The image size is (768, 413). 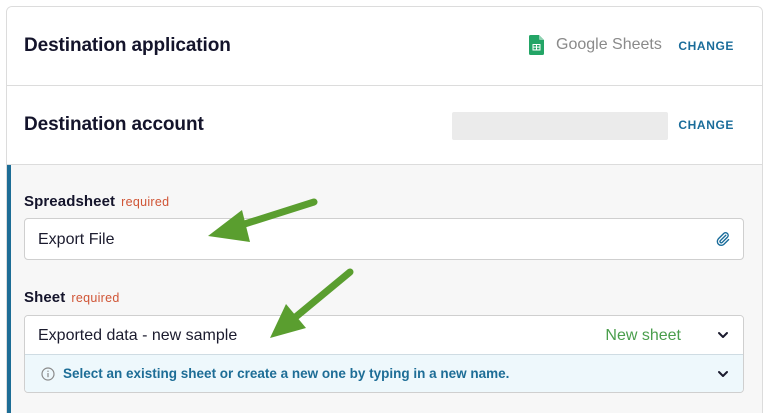 I want to click on spreadsheet-label-text: Spreadsheet, so click(x=70, y=201).